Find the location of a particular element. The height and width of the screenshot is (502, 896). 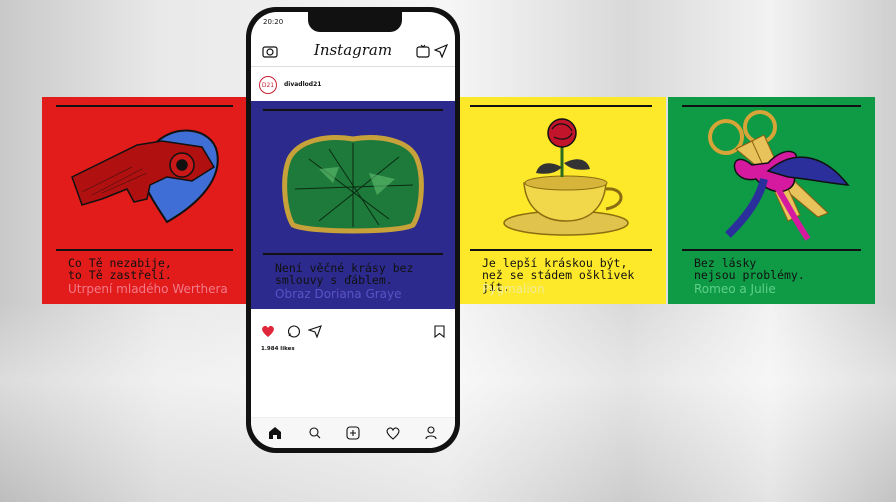

post-actions: 1.984 likes is located at coordinates (353, 339).